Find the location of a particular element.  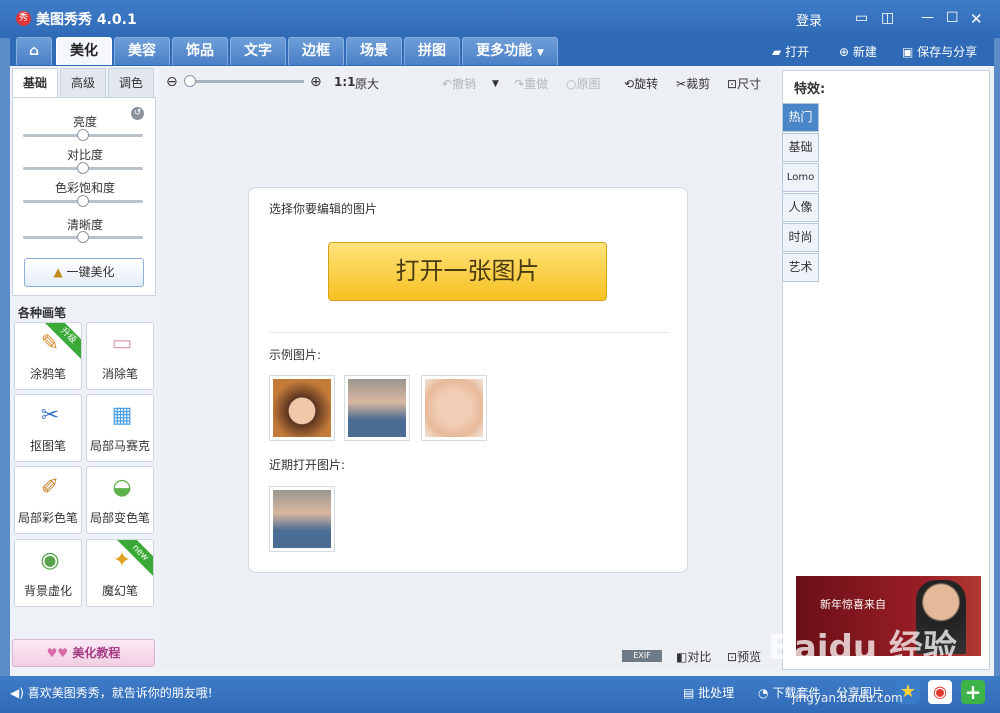

zoom-out-icon: ⊖ is located at coordinates (172, 82).